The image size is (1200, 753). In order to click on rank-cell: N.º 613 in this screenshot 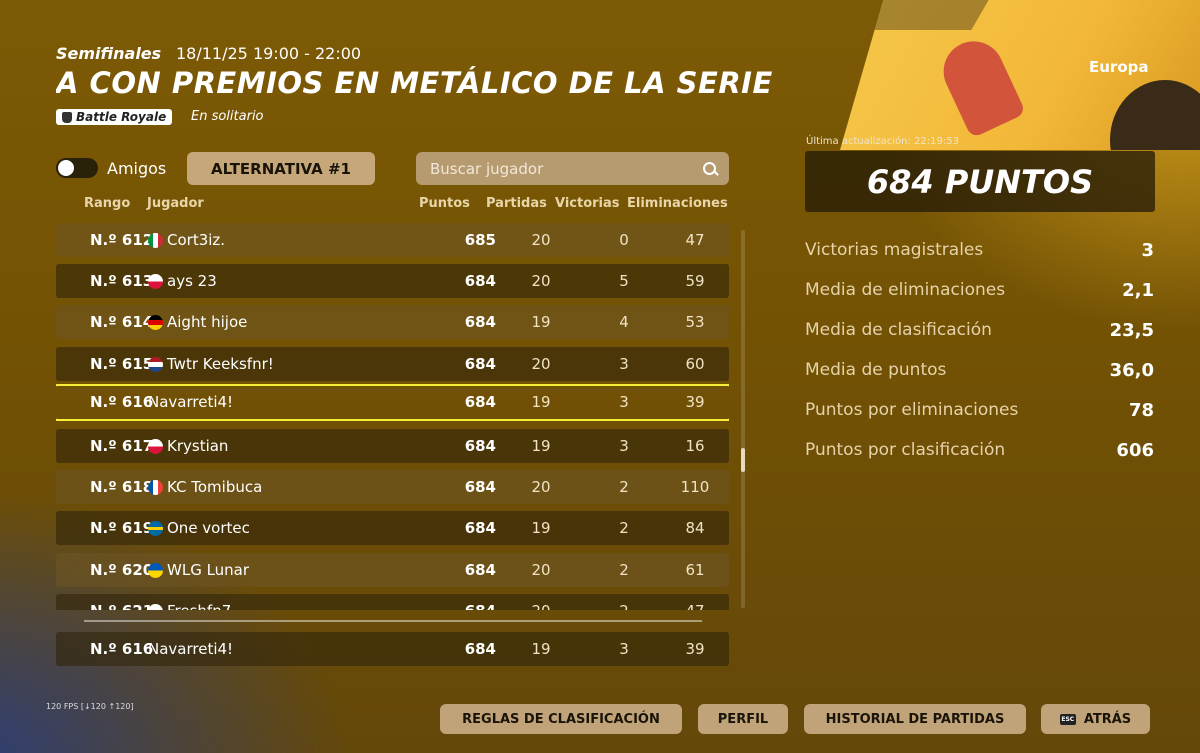, I will do `click(122, 281)`.